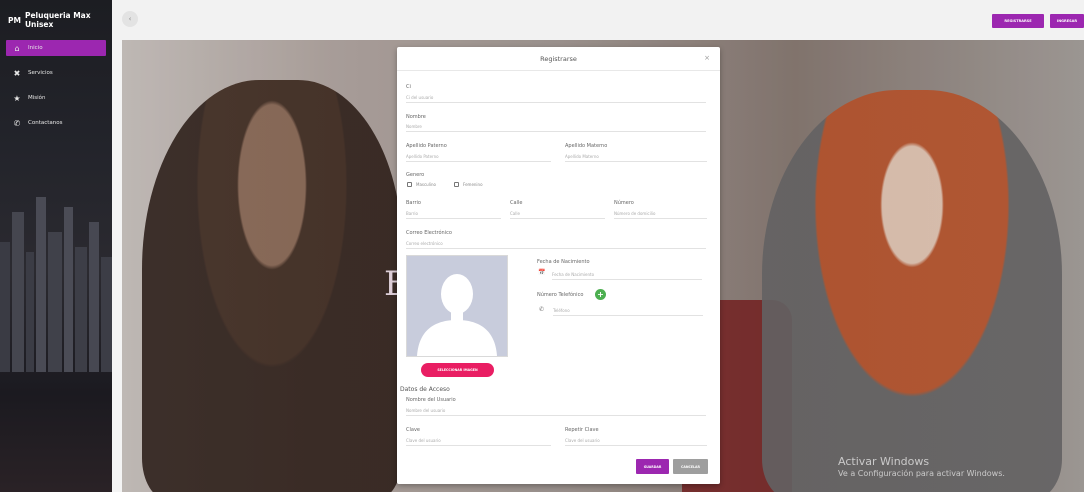 The width and height of the screenshot is (1084, 492). What do you see at coordinates (652, 466) in the screenshot?
I see `save-button: GUARDAR` at bounding box center [652, 466].